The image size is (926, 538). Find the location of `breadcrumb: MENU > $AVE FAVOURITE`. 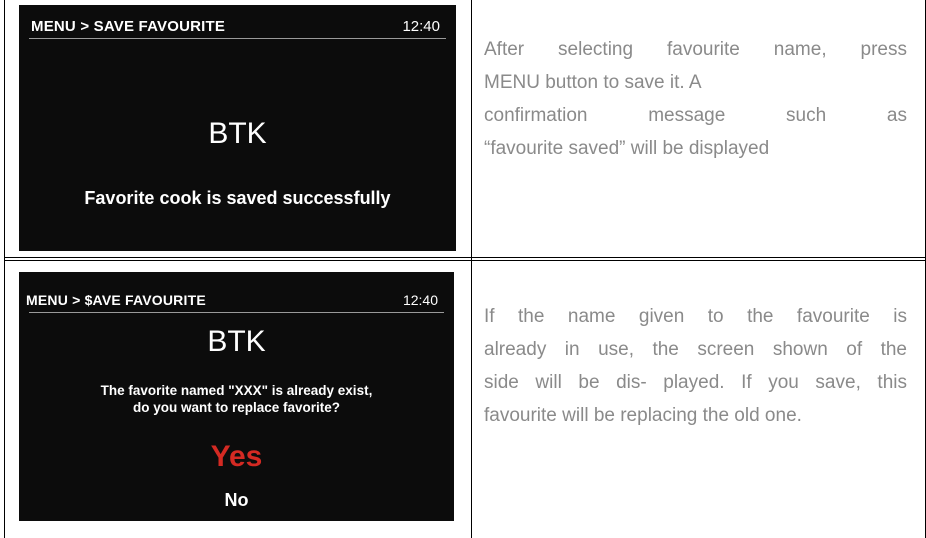

breadcrumb: MENU > $AVE FAVOURITE is located at coordinates (116, 300).